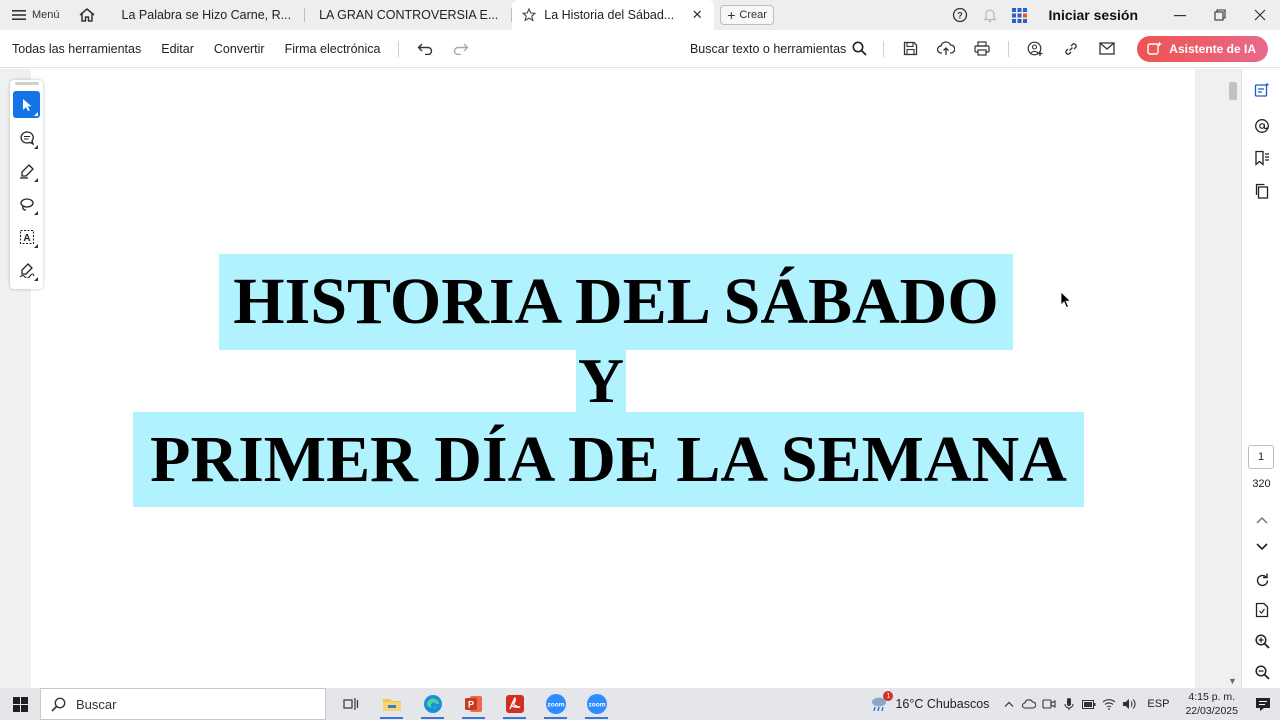  What do you see at coordinates (333, 49) in the screenshot?
I see `esign-menu: Firma electrónica` at bounding box center [333, 49].